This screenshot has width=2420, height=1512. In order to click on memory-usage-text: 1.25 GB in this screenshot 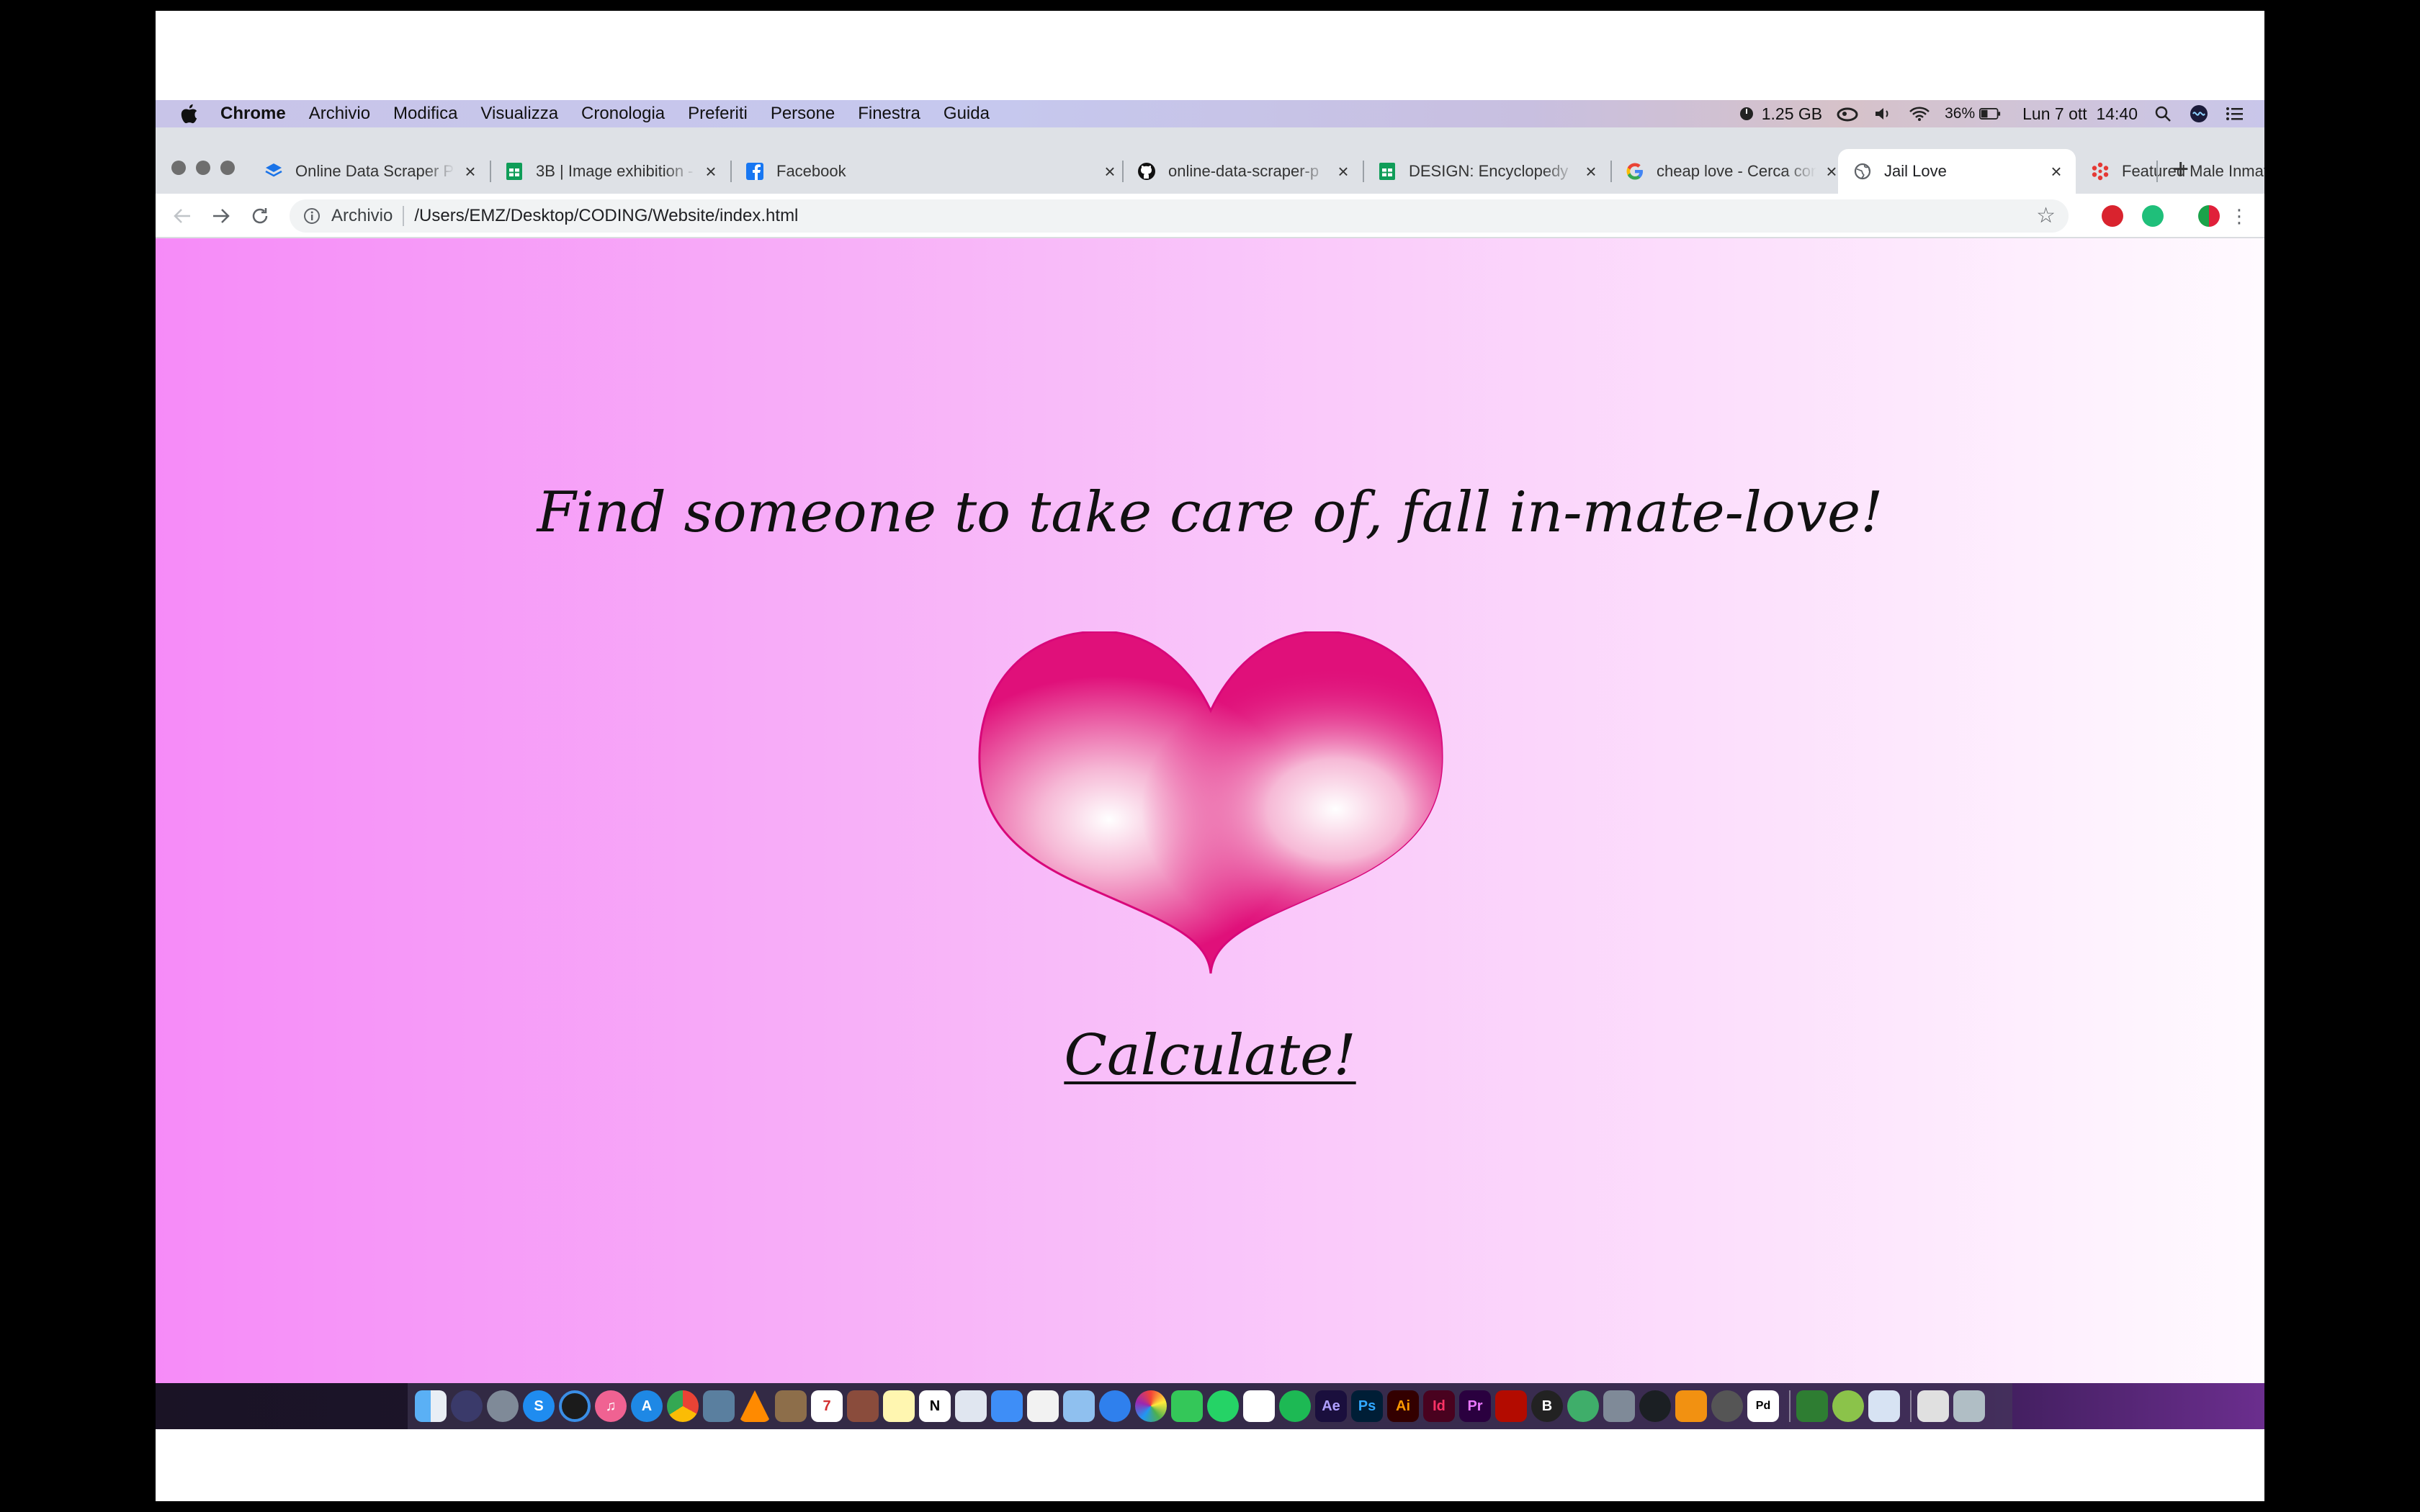, I will do `click(1792, 114)`.